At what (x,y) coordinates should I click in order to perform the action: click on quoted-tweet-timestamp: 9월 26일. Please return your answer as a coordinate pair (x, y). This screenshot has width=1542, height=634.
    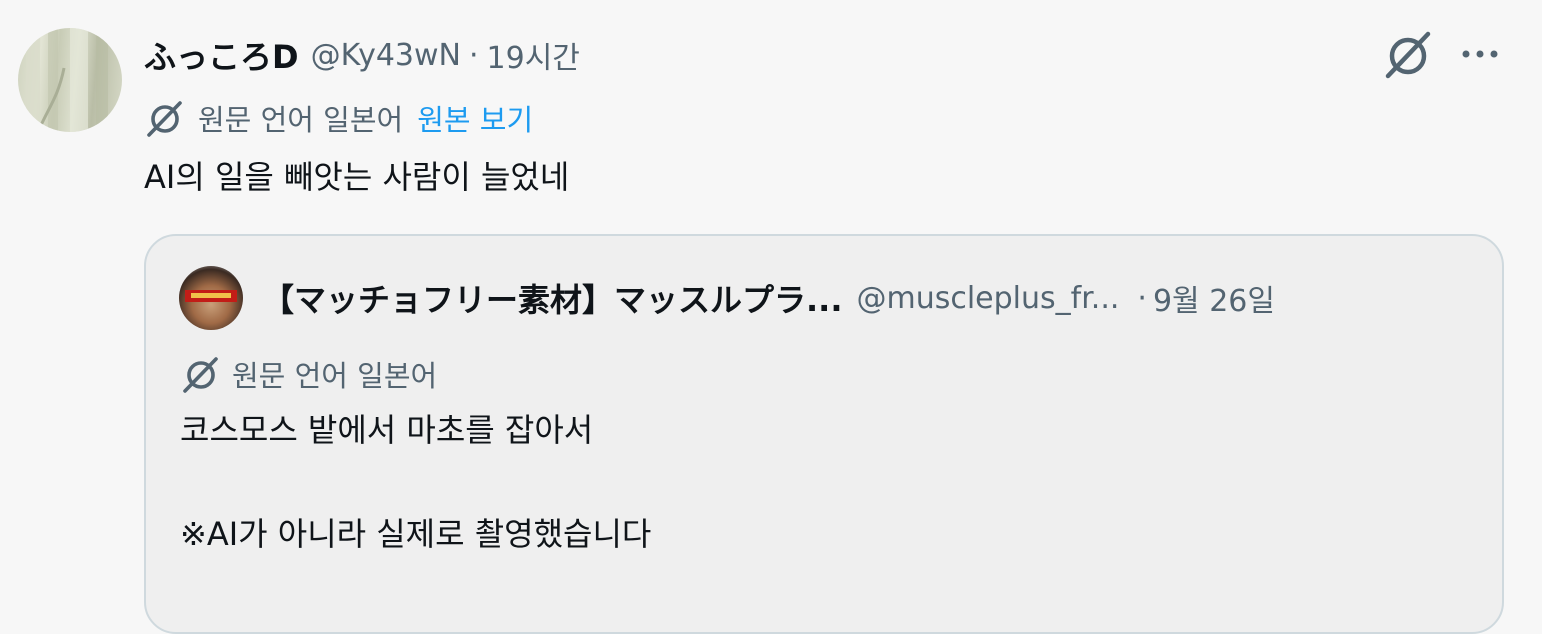
    Looking at the image, I should click on (1214, 298).